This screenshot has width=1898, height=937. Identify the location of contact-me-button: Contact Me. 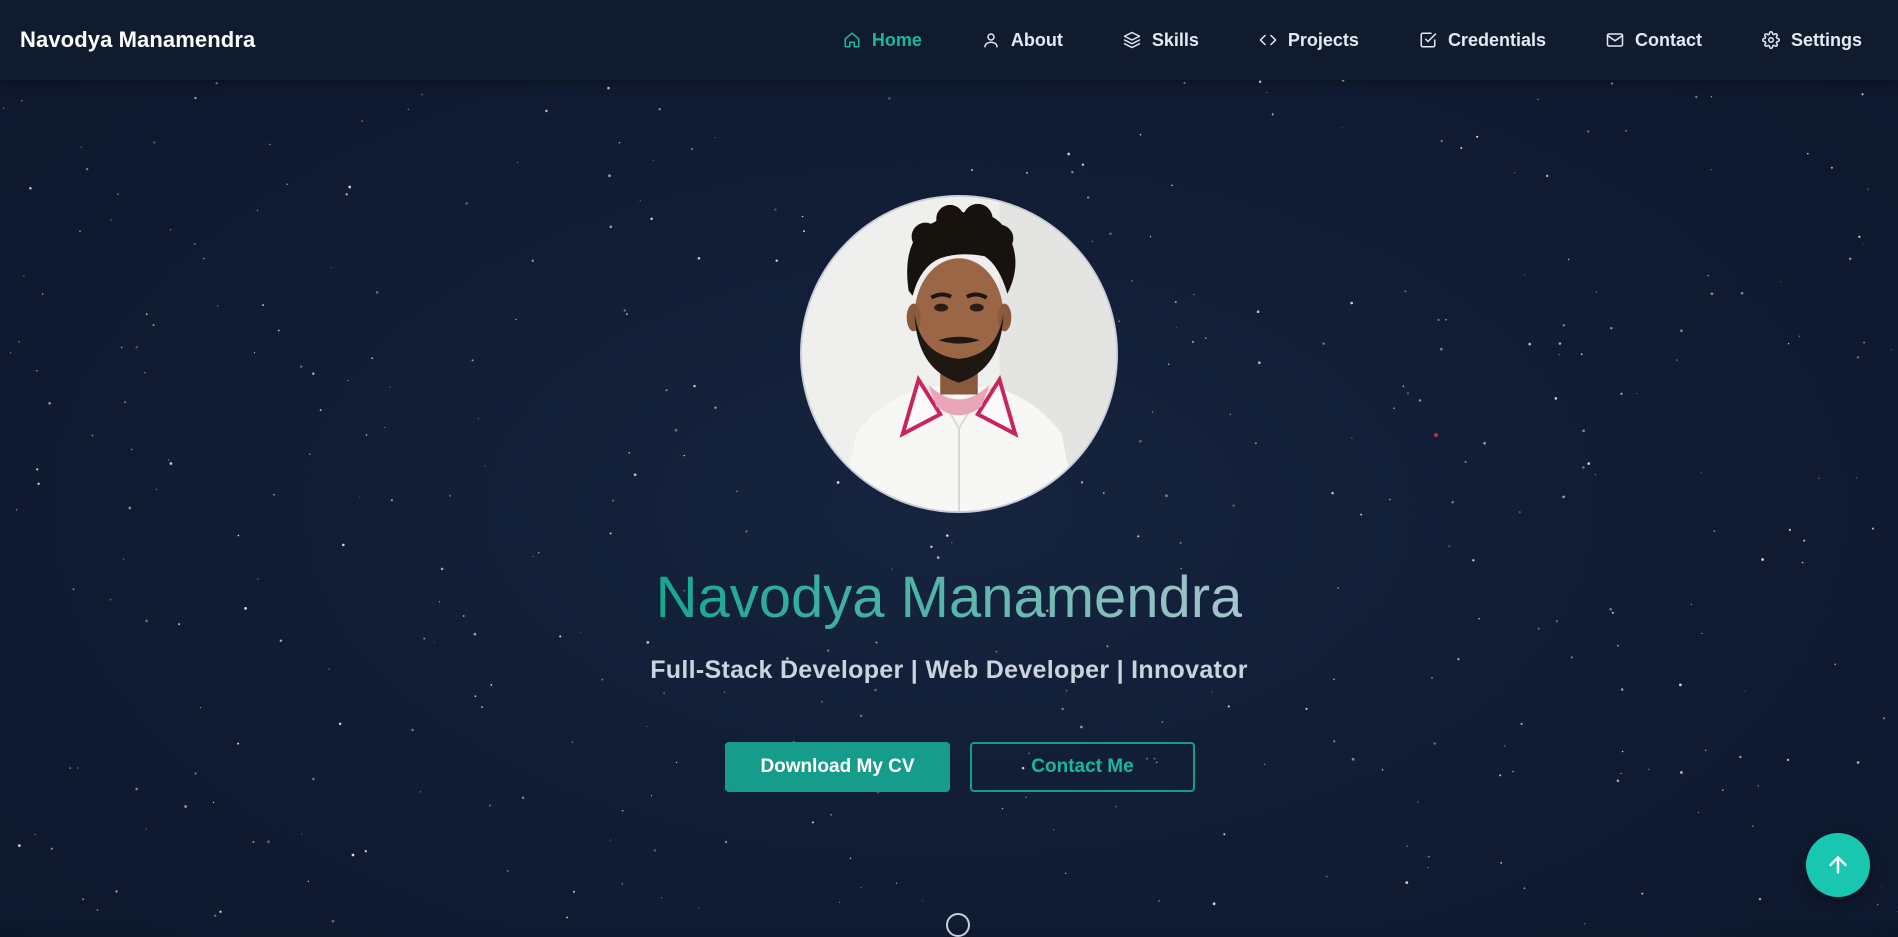
(1082, 767).